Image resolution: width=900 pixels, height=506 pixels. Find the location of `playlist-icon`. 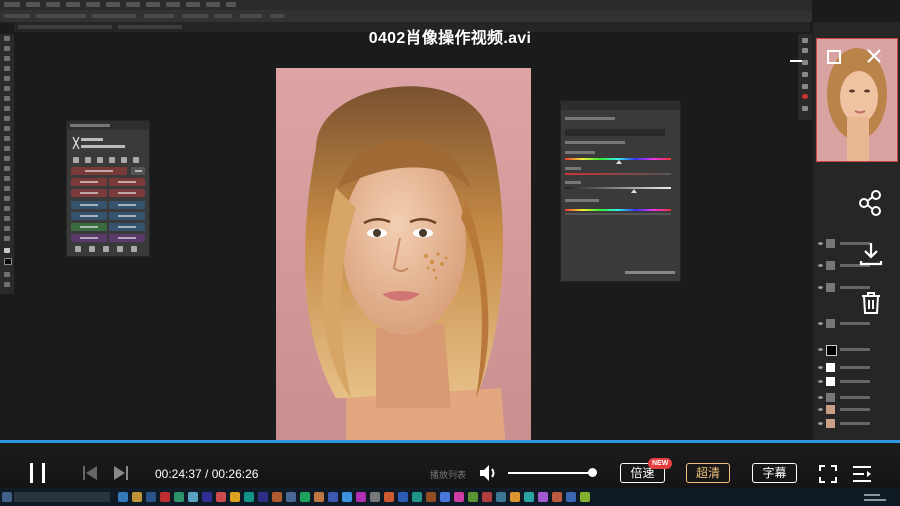

playlist-icon is located at coordinates (862, 474).